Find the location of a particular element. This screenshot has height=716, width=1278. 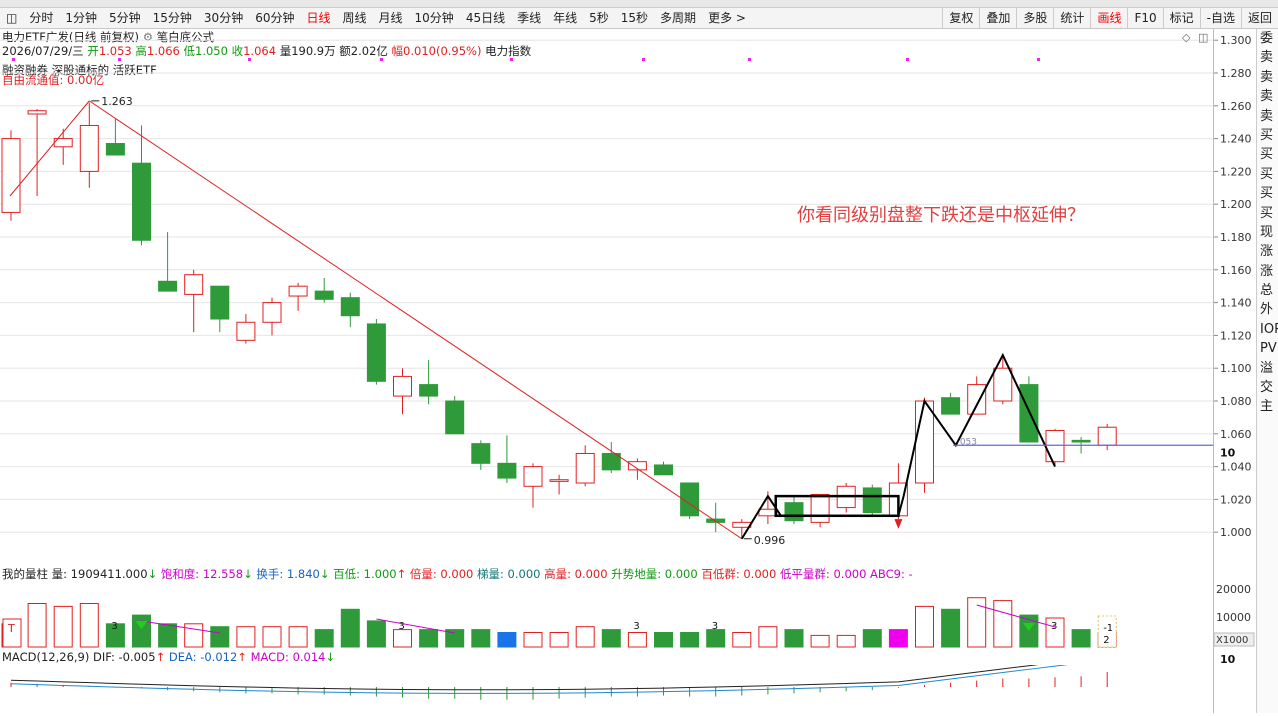

period-tab-8: 月线 is located at coordinates (391, 18).